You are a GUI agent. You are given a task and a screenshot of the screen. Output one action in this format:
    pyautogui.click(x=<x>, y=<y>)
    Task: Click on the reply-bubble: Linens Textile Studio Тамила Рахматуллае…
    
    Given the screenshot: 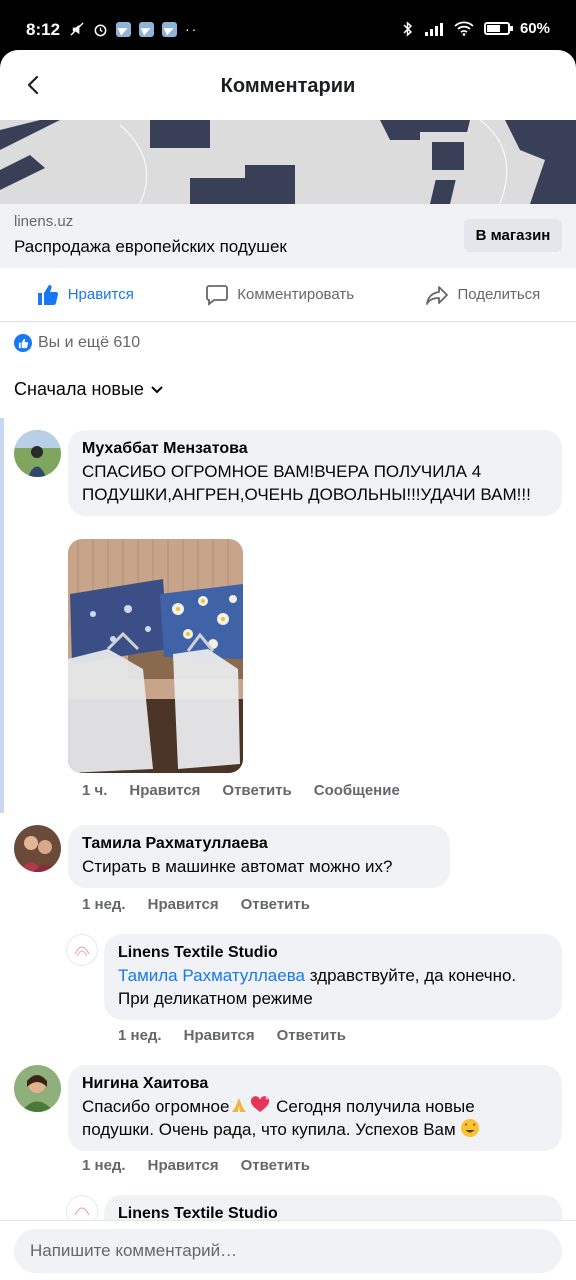 What is the action you would take?
    pyautogui.click(x=333, y=977)
    